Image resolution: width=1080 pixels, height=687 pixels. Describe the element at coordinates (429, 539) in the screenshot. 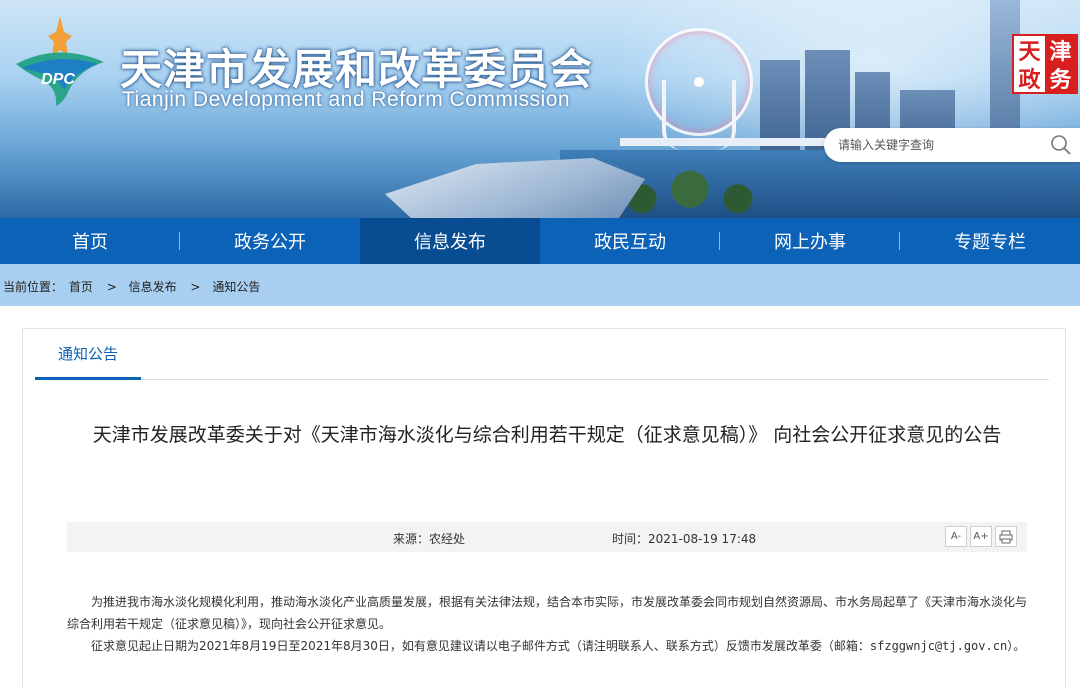

I see `article-source: 来源：农经处` at that location.